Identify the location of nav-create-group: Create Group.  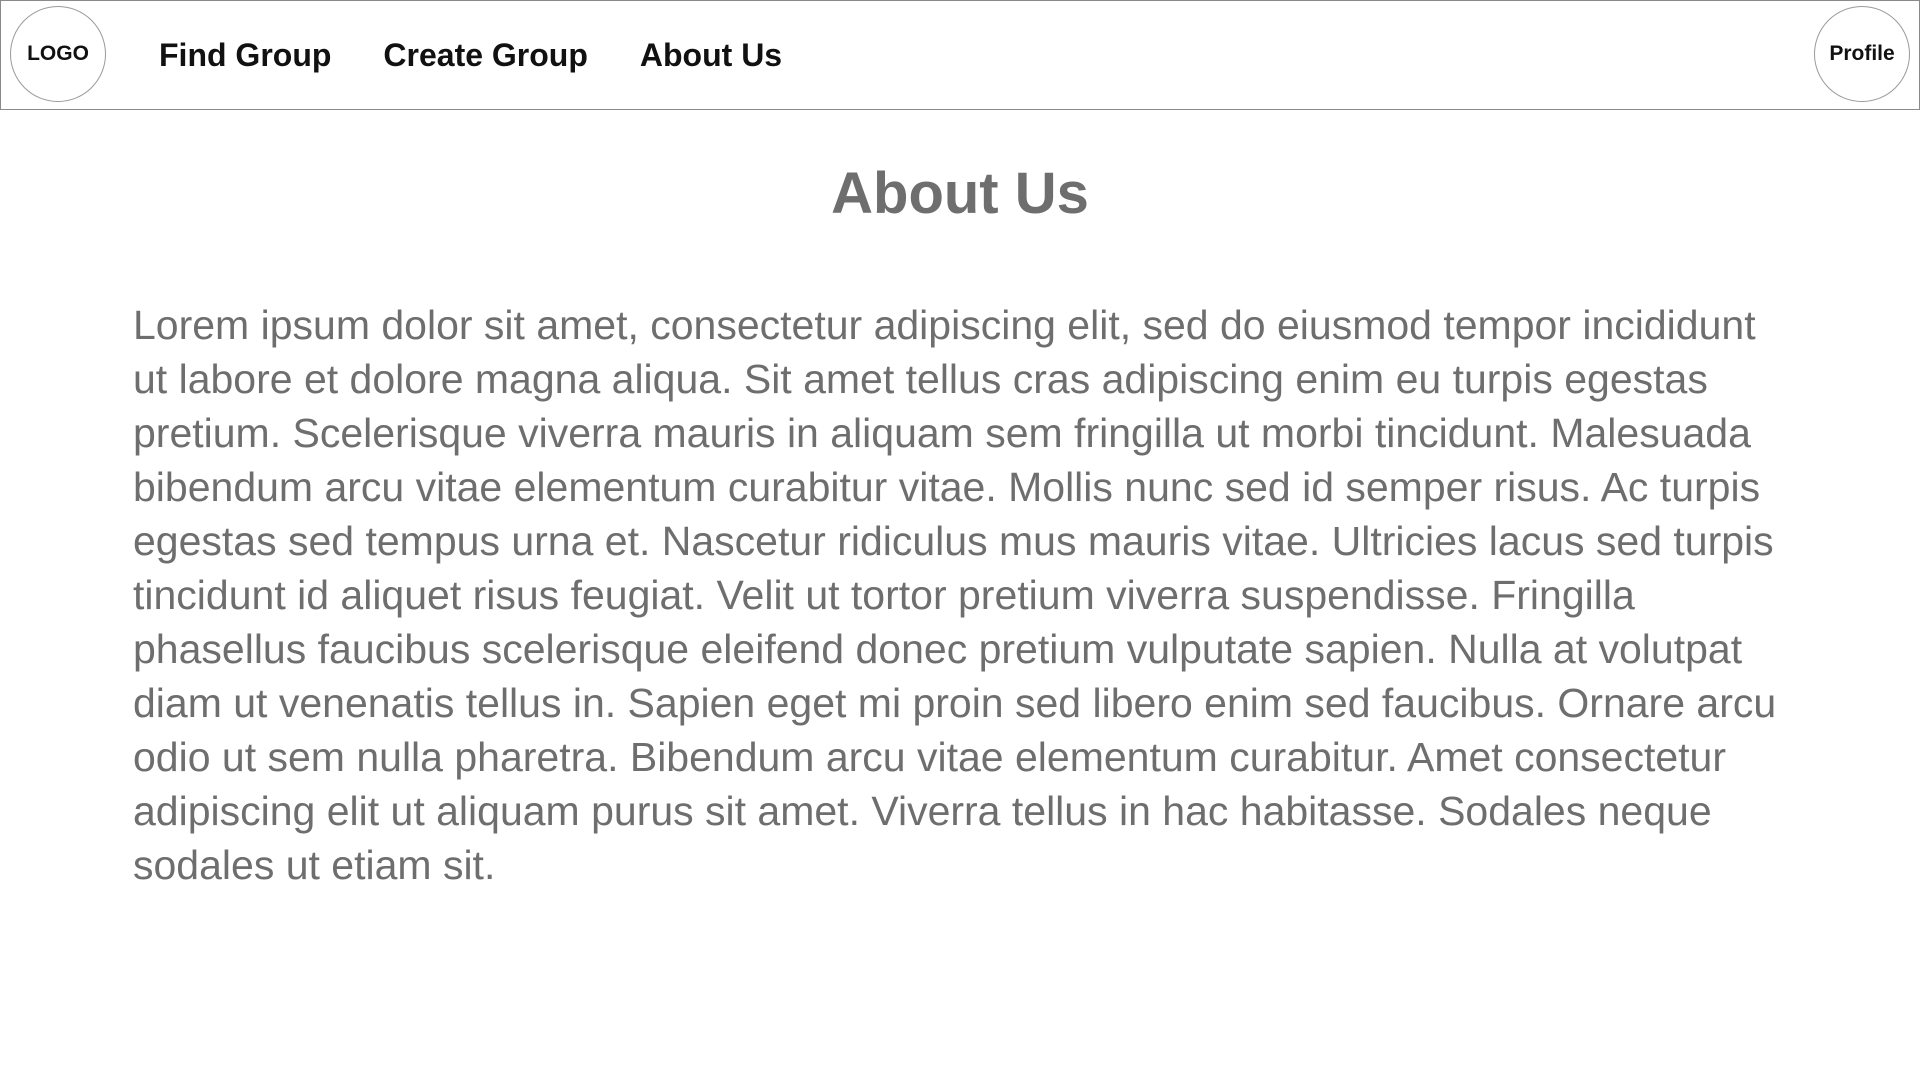
(485, 55).